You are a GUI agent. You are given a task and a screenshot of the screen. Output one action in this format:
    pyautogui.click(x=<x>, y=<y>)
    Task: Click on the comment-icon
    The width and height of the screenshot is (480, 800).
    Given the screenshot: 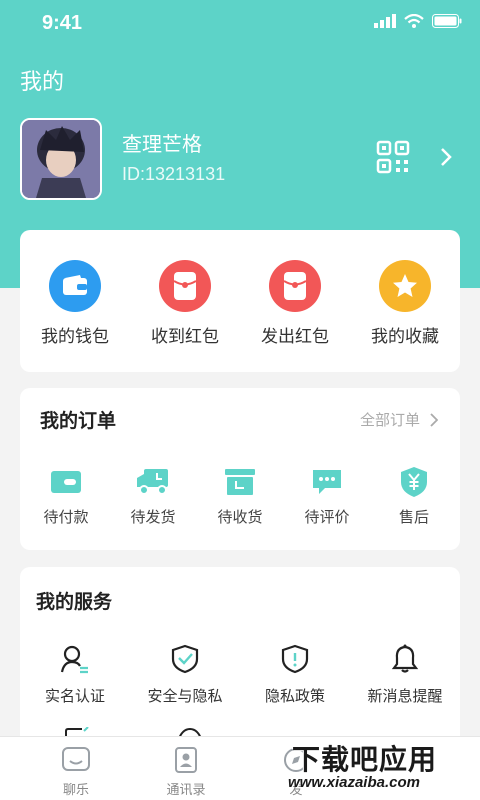 What is the action you would take?
    pyautogui.click(x=327, y=482)
    